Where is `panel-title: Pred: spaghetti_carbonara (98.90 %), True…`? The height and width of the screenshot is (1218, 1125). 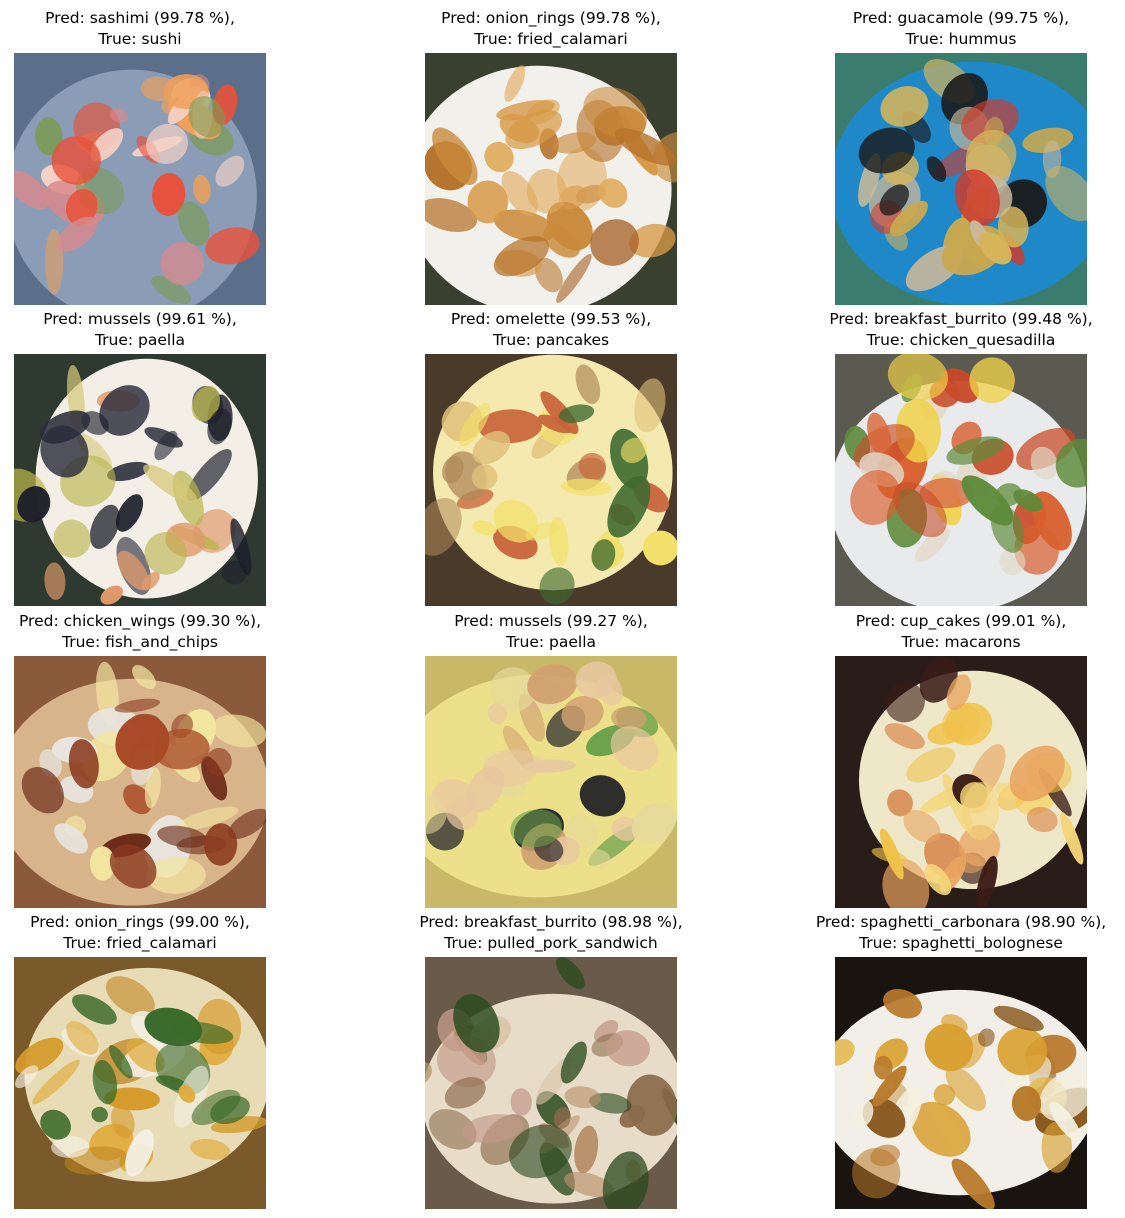 panel-title: Pred: spaghetti_carbonara (98.90 %), True… is located at coordinates (925, 933).